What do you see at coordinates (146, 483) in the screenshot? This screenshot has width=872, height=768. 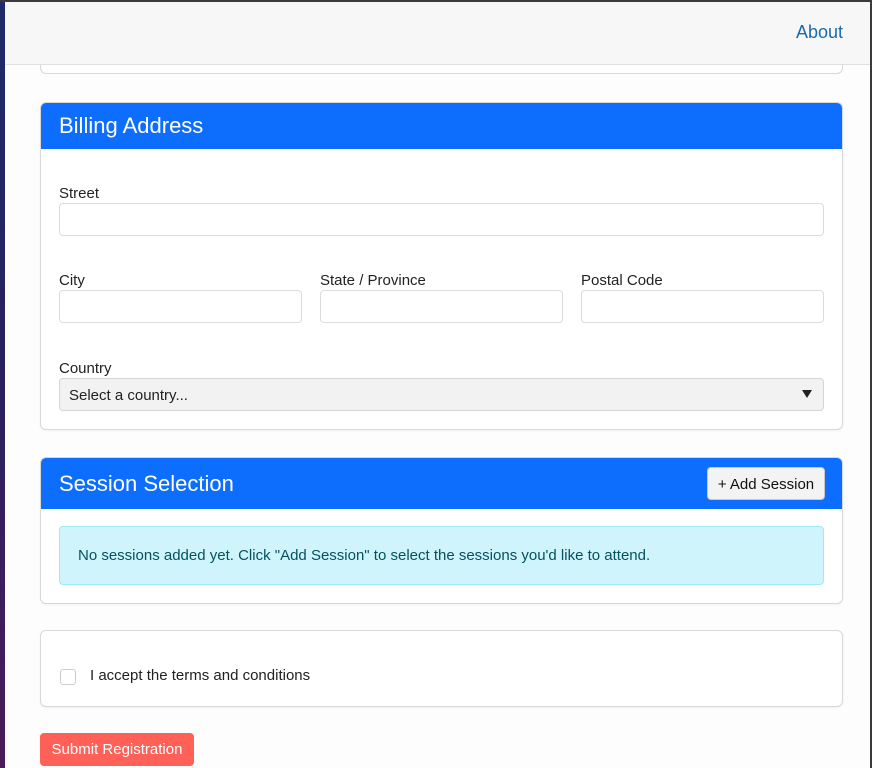 I see `session-selection-title: Session Selection` at bounding box center [146, 483].